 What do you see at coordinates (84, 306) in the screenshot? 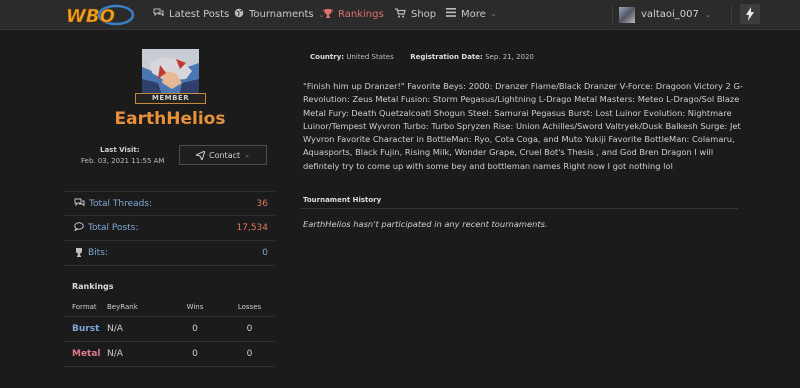
I see `column-header: Format` at bounding box center [84, 306].